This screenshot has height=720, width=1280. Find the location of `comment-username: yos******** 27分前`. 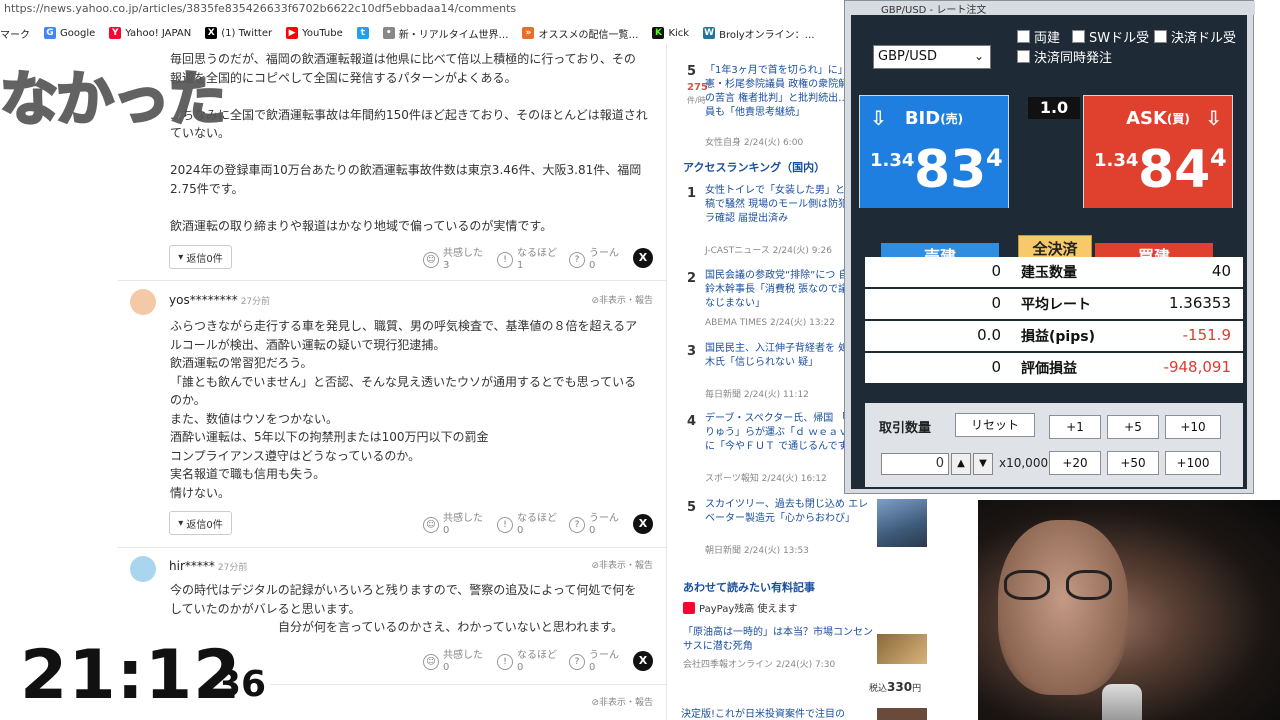

comment-username: yos******** 27分前 is located at coordinates (219, 300).